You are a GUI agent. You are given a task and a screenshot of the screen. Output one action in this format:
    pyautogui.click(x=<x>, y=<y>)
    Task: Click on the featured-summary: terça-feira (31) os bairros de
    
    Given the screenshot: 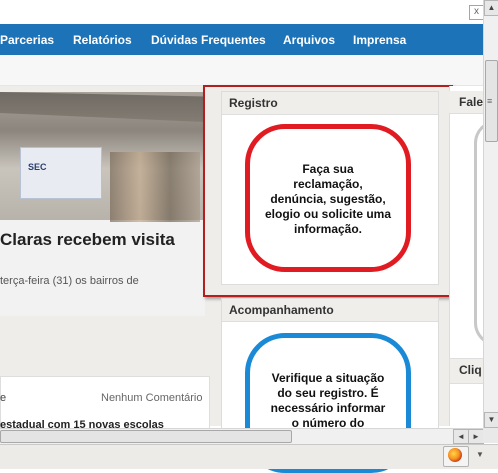 What is the action you would take?
    pyautogui.click(x=69, y=281)
    